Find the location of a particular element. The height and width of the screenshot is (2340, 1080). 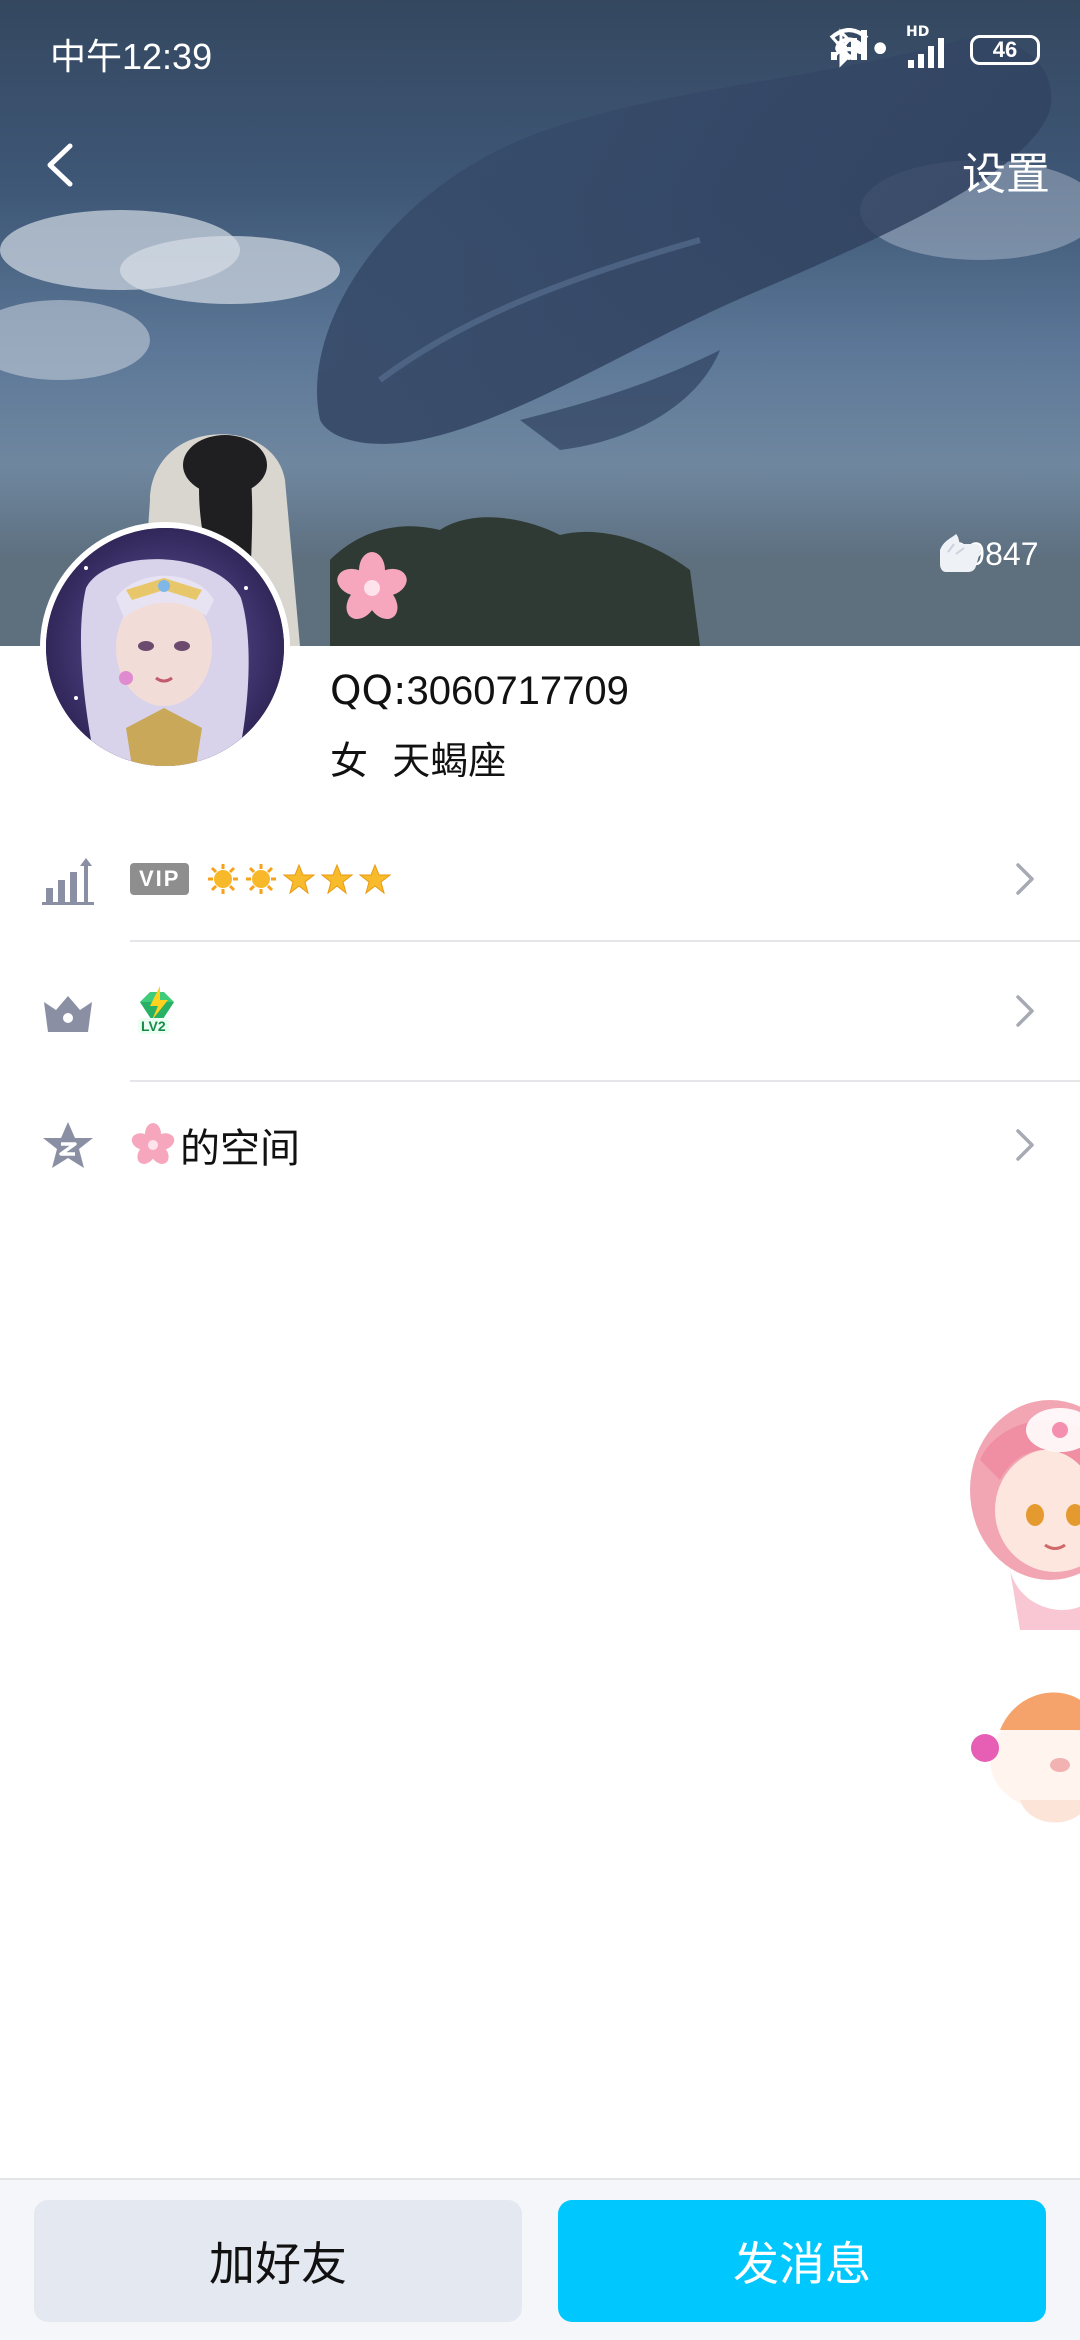

status-icons: ••• HD 46 is located at coordinates (934, 48).